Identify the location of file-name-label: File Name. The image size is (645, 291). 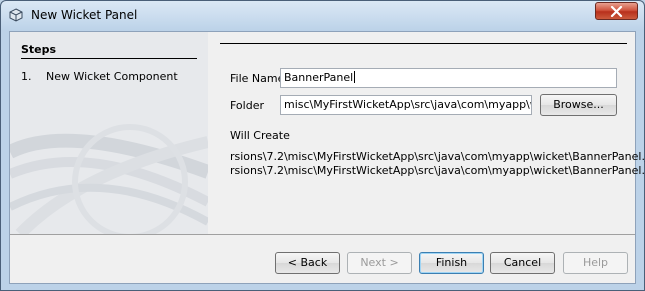
(257, 78).